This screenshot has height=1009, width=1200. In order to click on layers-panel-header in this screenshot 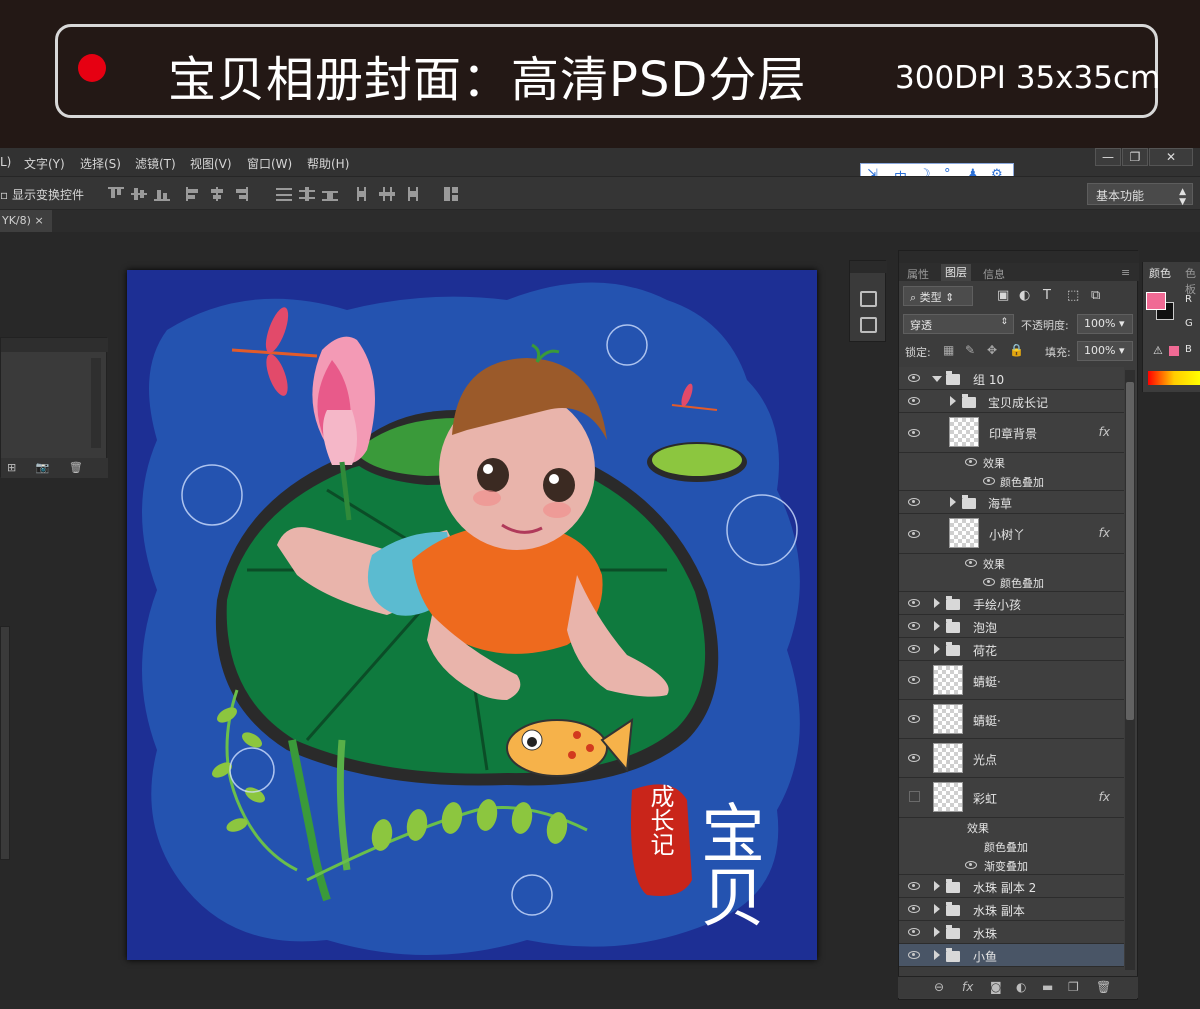, I will do `click(1019, 257)`.